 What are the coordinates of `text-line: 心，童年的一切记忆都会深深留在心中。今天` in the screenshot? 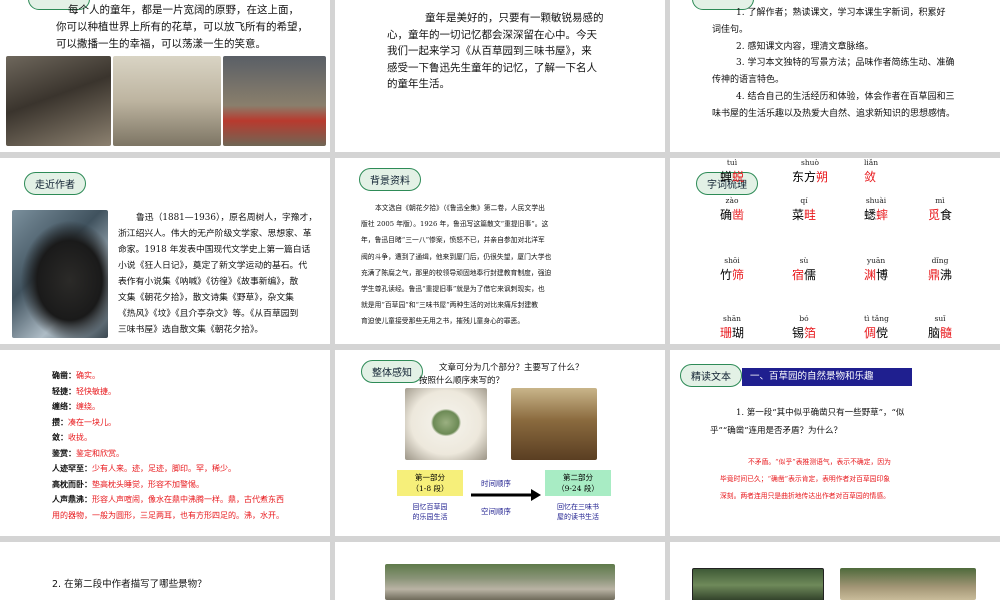 It's located at (492, 34).